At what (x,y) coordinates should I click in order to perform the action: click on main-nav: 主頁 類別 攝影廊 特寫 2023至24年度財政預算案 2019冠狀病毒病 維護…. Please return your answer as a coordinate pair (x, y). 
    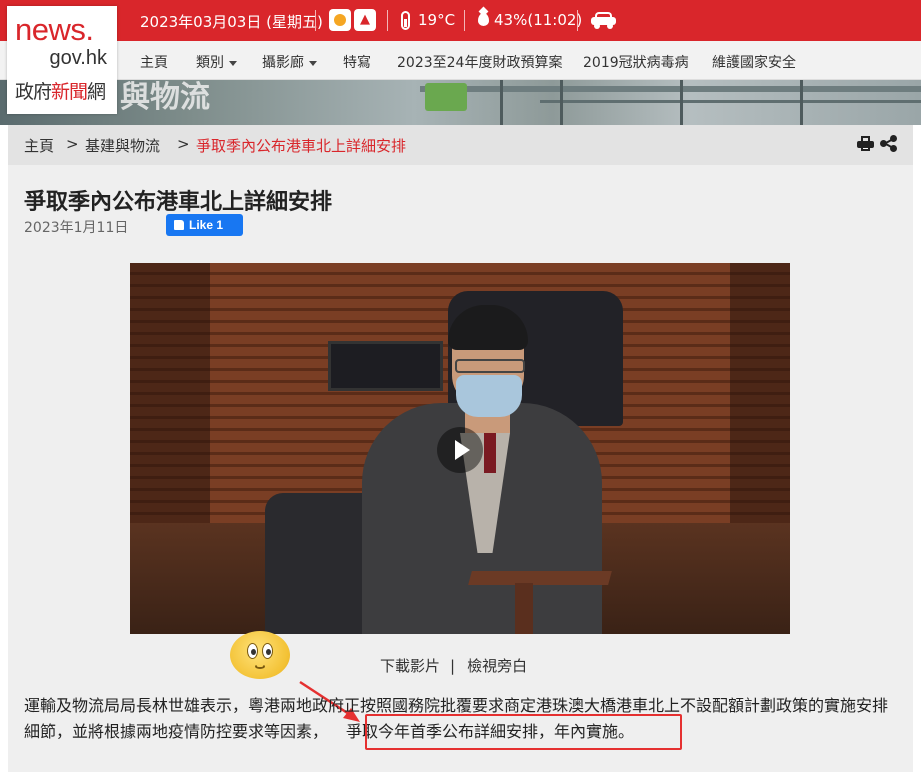
    Looking at the image, I should click on (460, 60).